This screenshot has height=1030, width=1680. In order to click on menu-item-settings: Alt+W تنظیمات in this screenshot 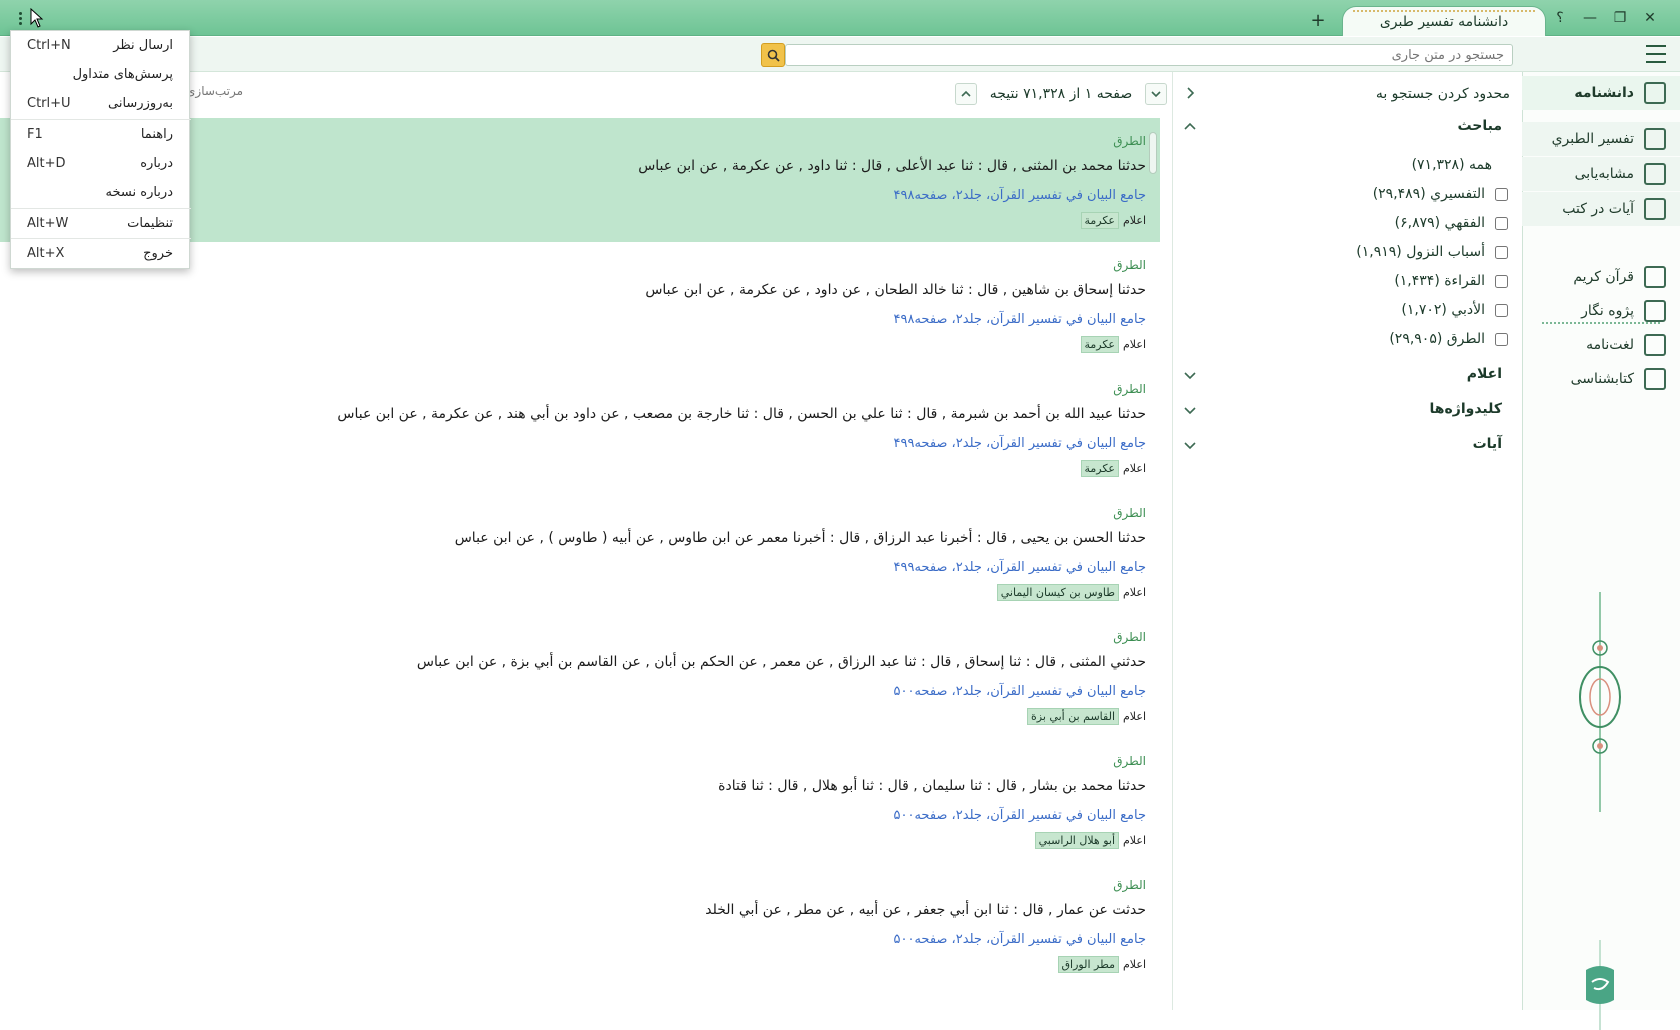, I will do `click(101, 223)`.